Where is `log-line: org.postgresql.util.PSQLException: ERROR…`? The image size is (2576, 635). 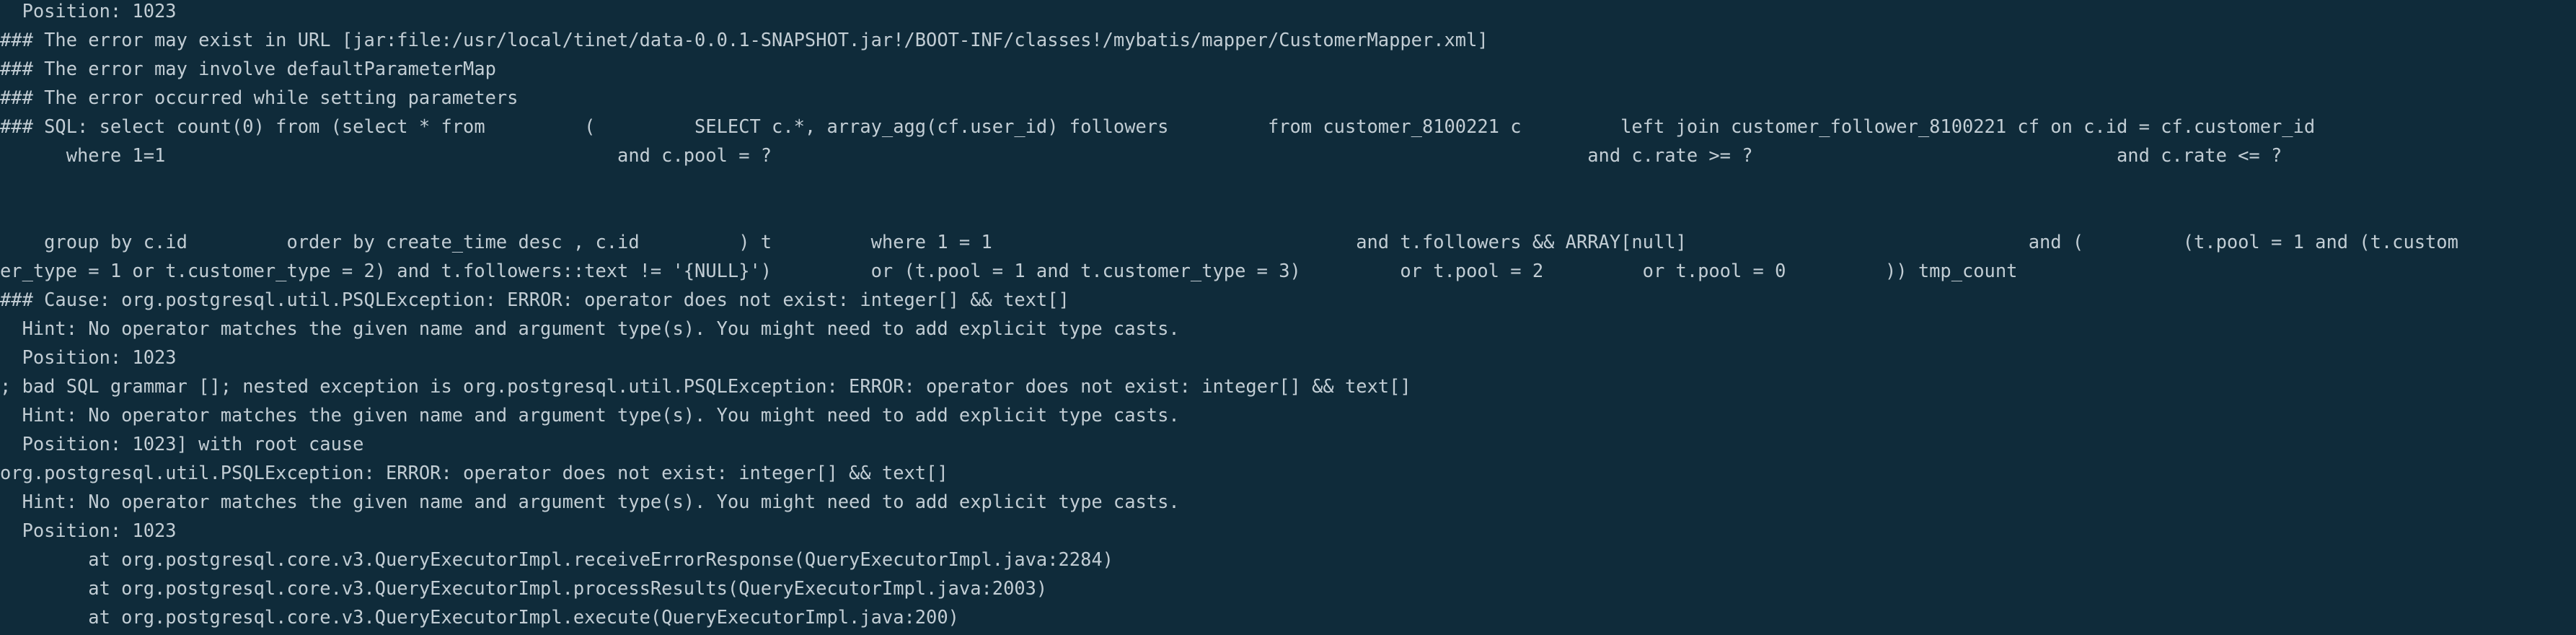
log-line: org.postgresql.util.PSQLException: ERROR… is located at coordinates (474, 472).